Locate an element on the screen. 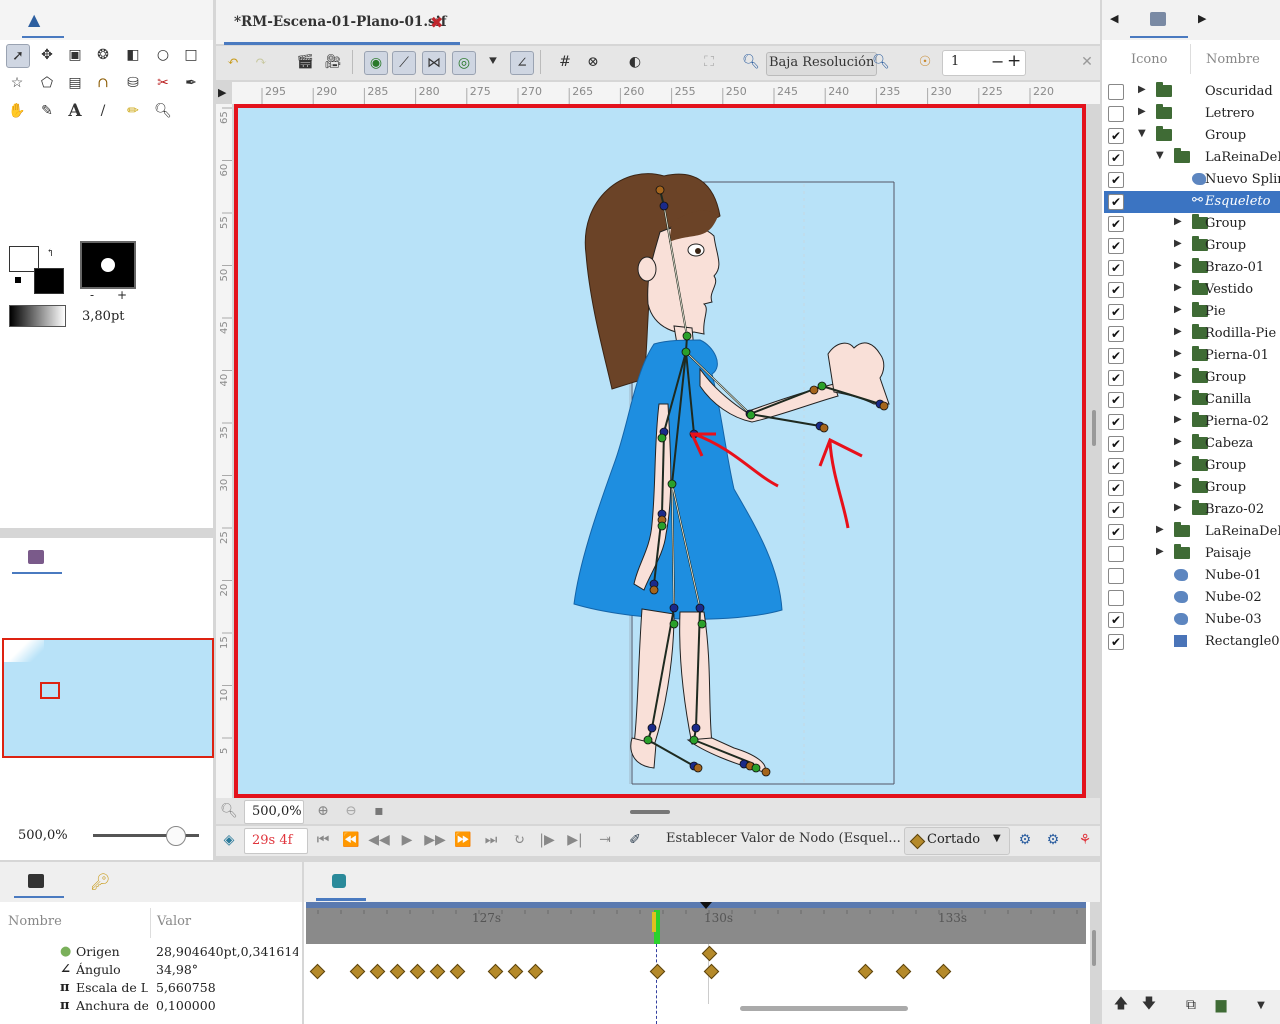 This screenshot has width=1280, height=1024. tab-scroll-right-icon: ▶ is located at coordinates (1202, 18).